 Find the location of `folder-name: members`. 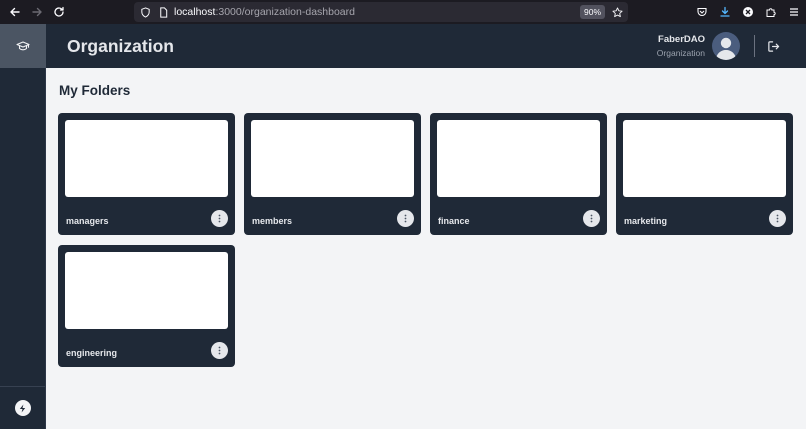

folder-name: members is located at coordinates (272, 221).